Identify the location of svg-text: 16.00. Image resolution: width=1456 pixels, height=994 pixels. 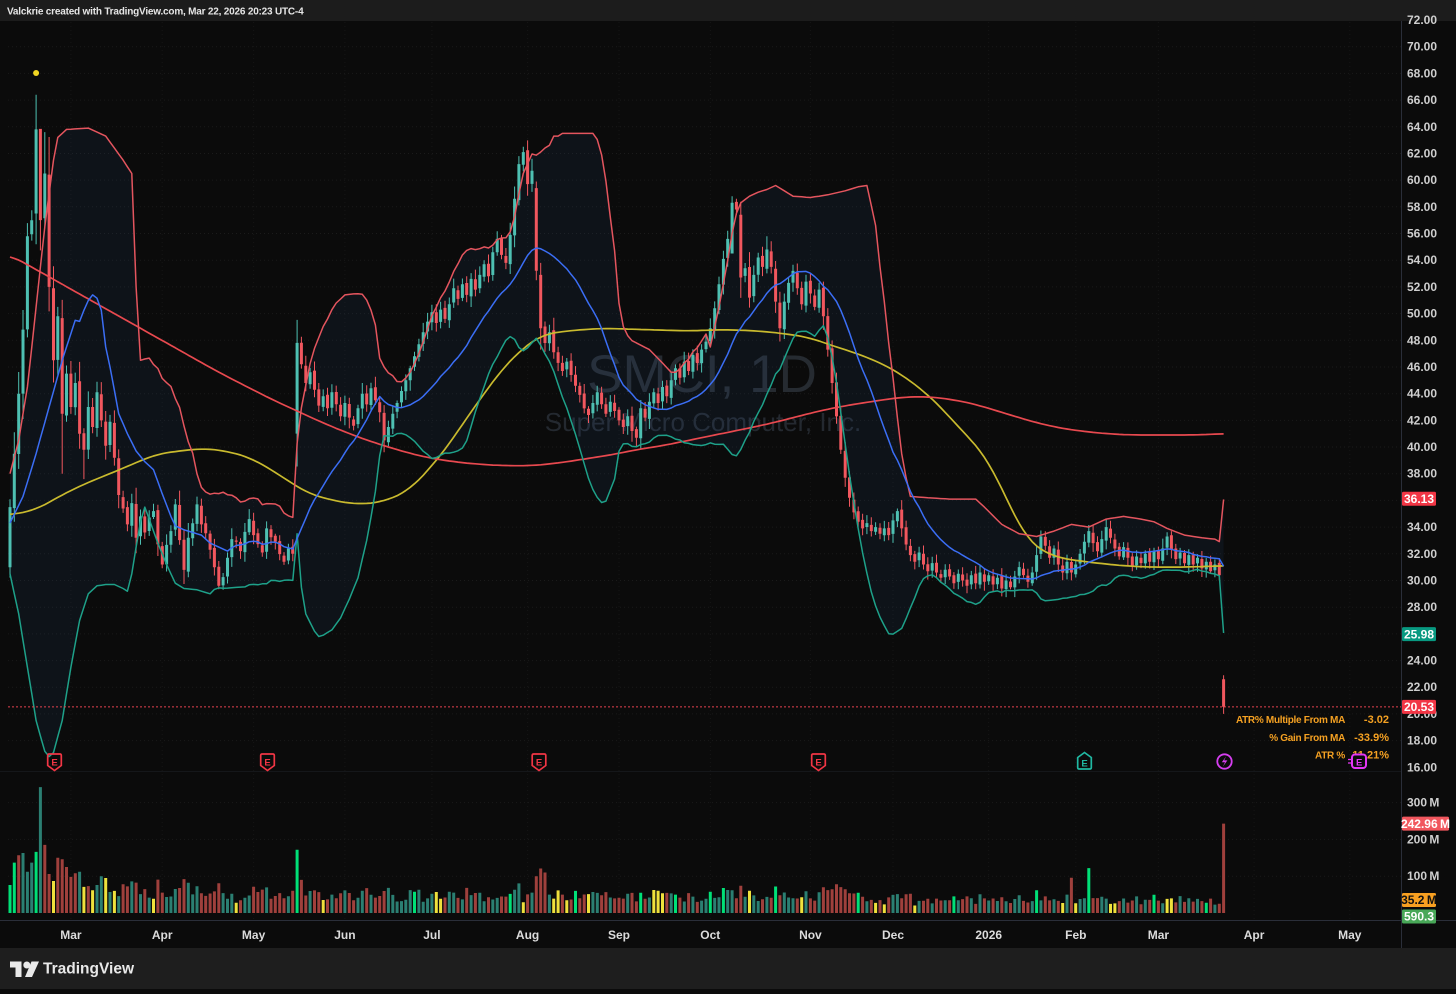
(1422, 767).